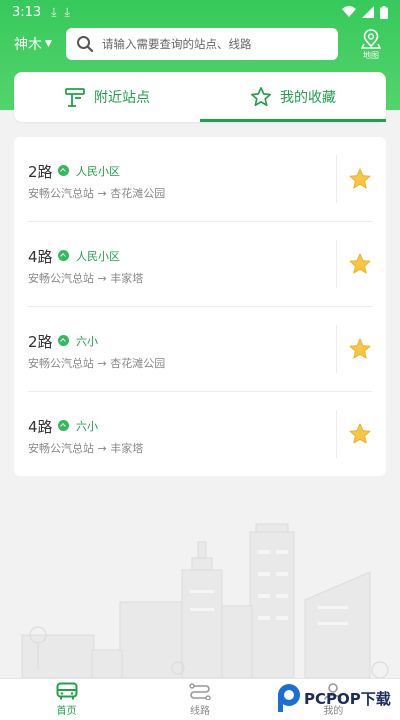 This screenshot has height=720, width=400. I want to click on tab-favorites-label: 我的收藏, so click(308, 98).